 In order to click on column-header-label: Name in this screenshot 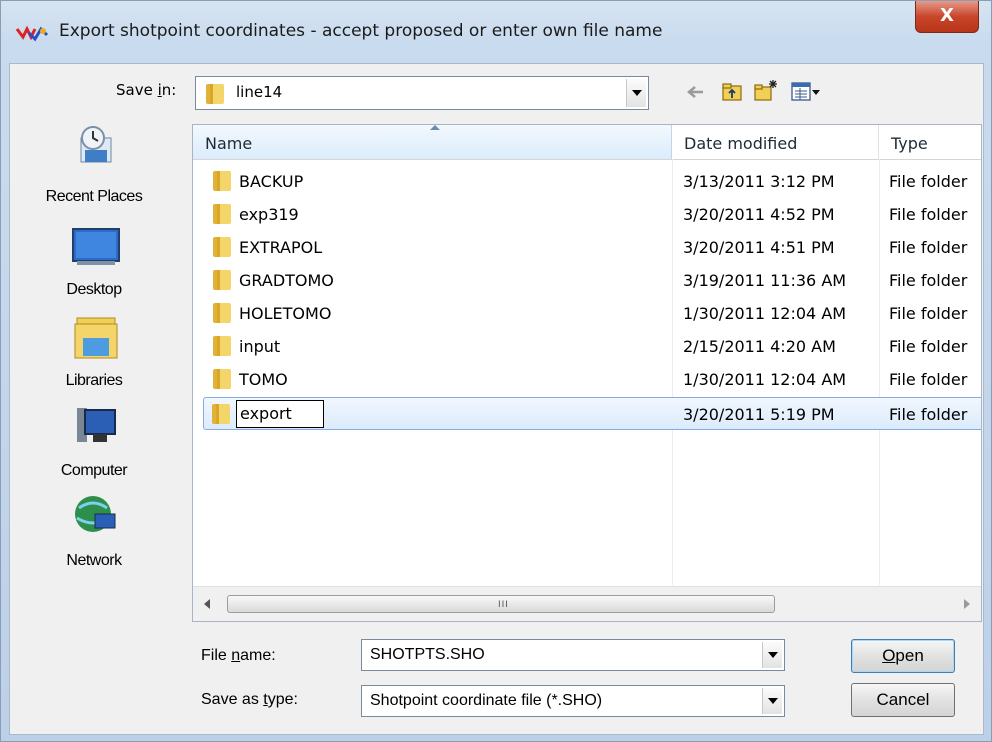, I will do `click(229, 143)`.